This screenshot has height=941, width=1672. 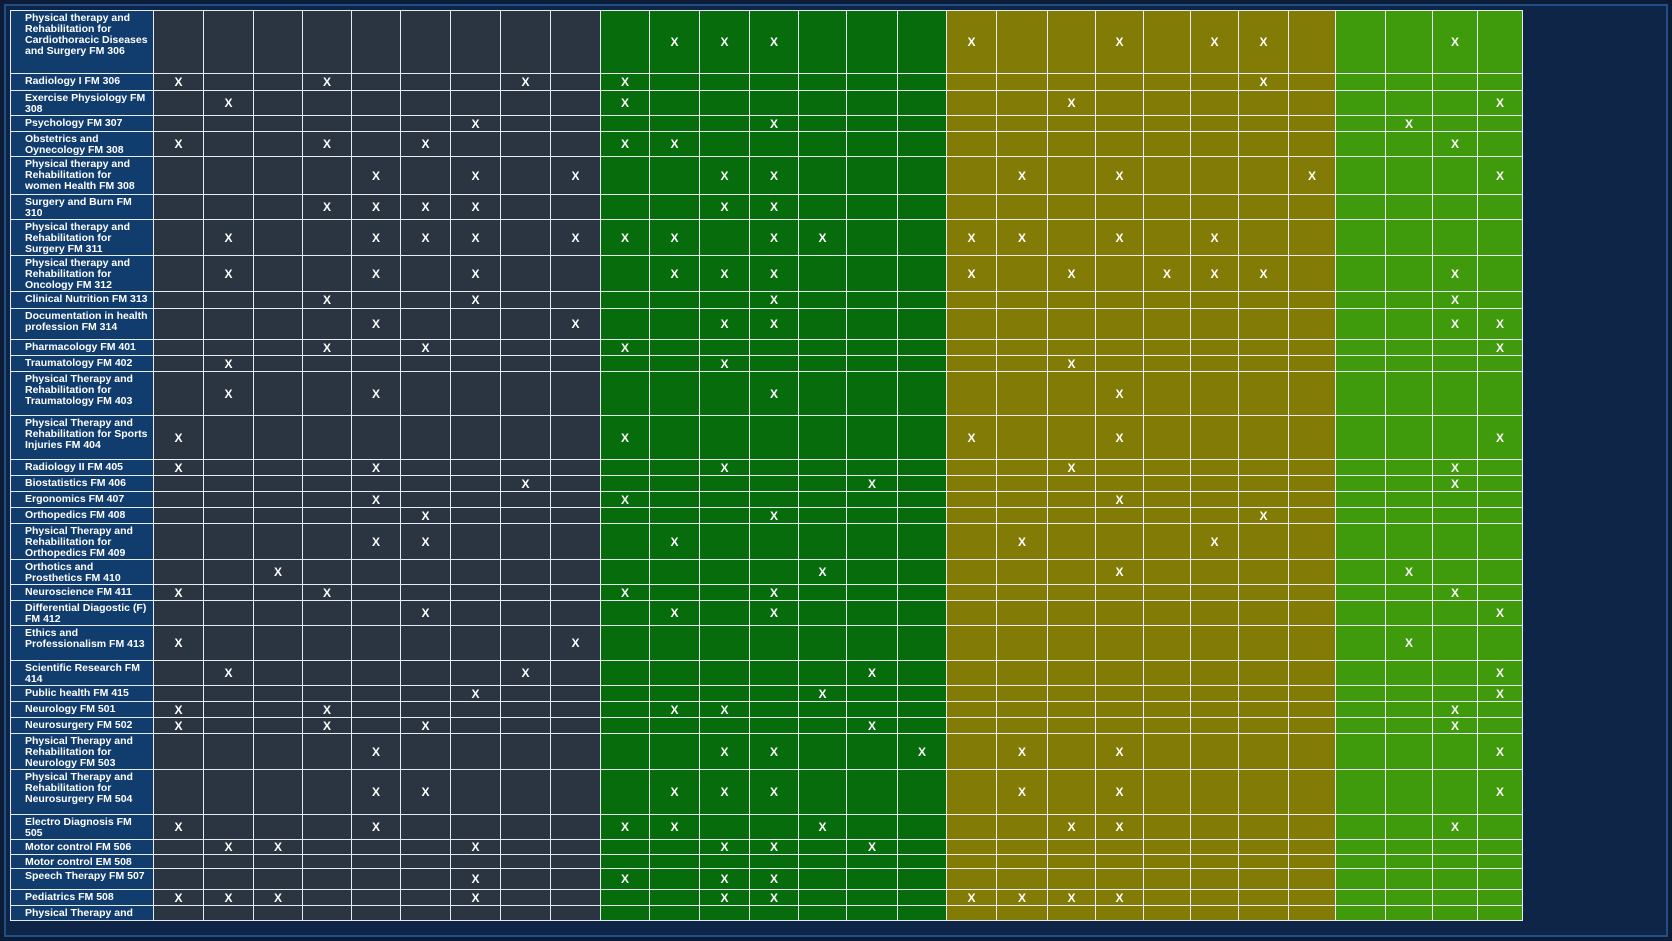 I want to click on matrix-row: Public health FM 415 X X X, so click(x=766, y=693).